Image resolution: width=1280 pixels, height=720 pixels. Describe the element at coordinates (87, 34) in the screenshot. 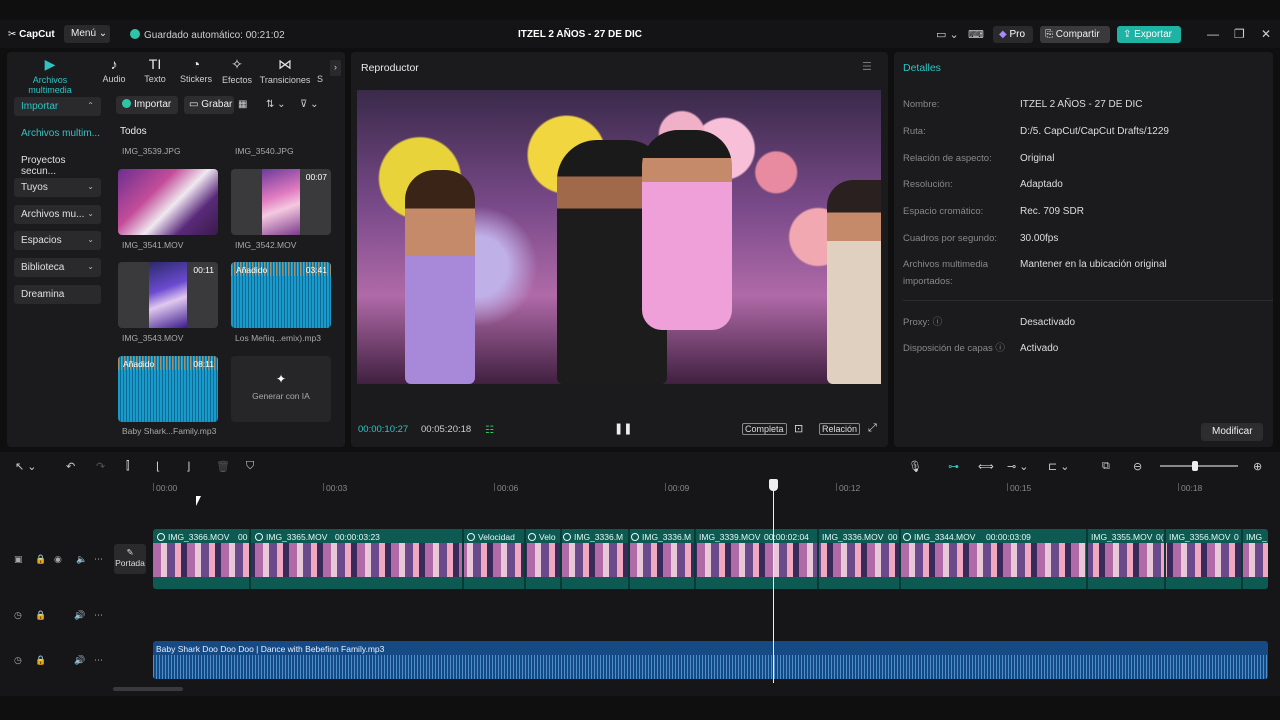

I see `menu-button: Menú ⌄` at that location.